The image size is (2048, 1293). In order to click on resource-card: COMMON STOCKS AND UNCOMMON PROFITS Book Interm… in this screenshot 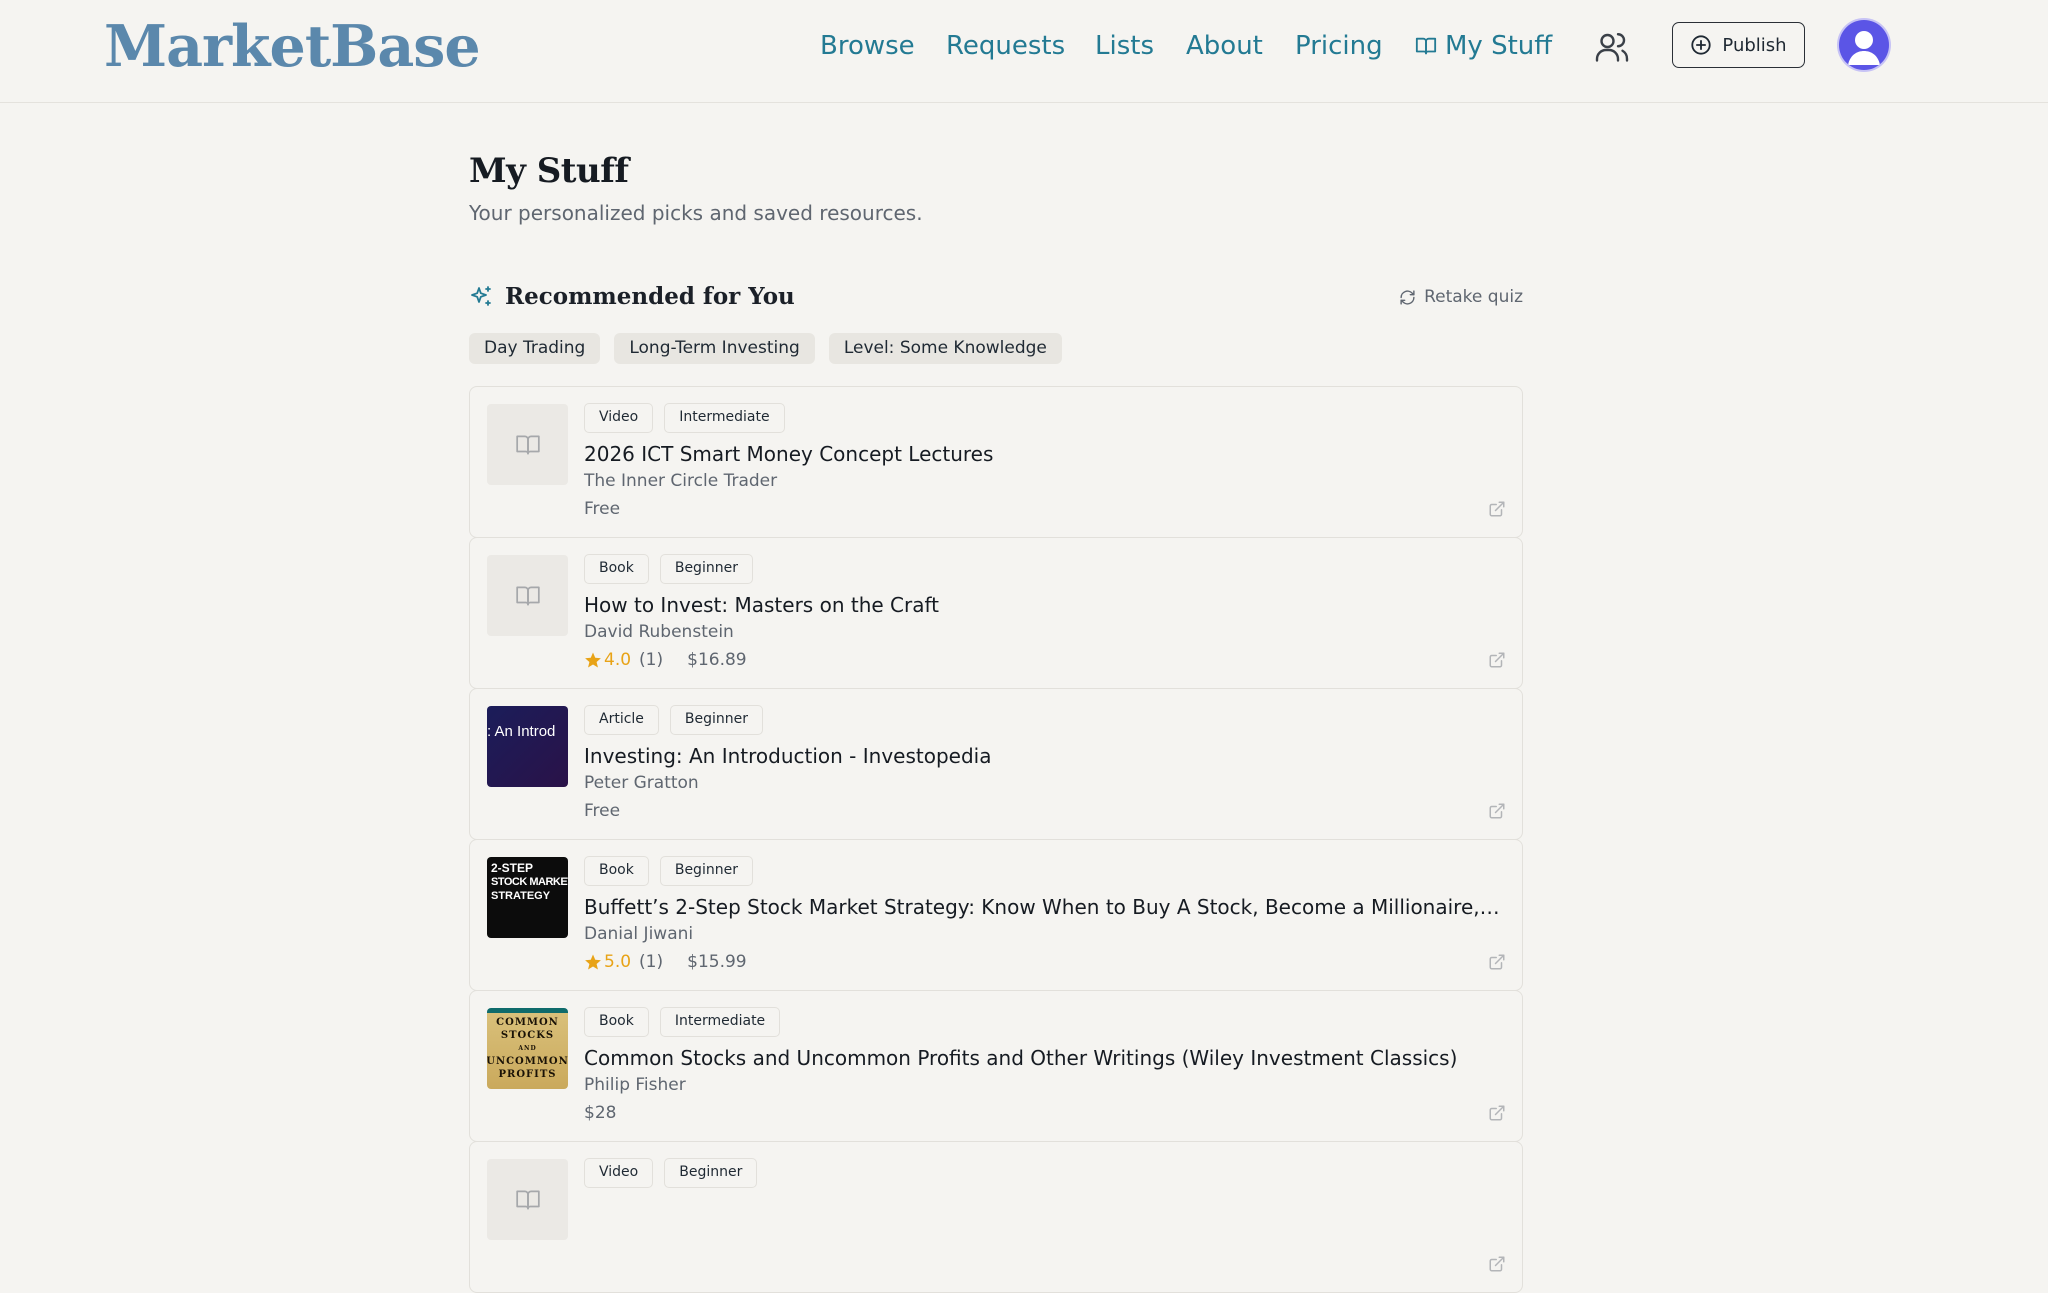, I will do `click(996, 1066)`.